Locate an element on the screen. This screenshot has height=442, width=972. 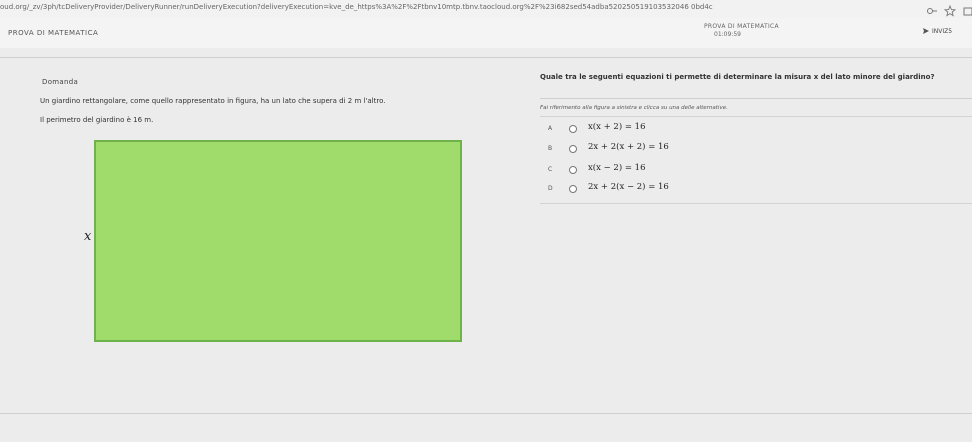
send-icon is located at coordinates (926, 31).